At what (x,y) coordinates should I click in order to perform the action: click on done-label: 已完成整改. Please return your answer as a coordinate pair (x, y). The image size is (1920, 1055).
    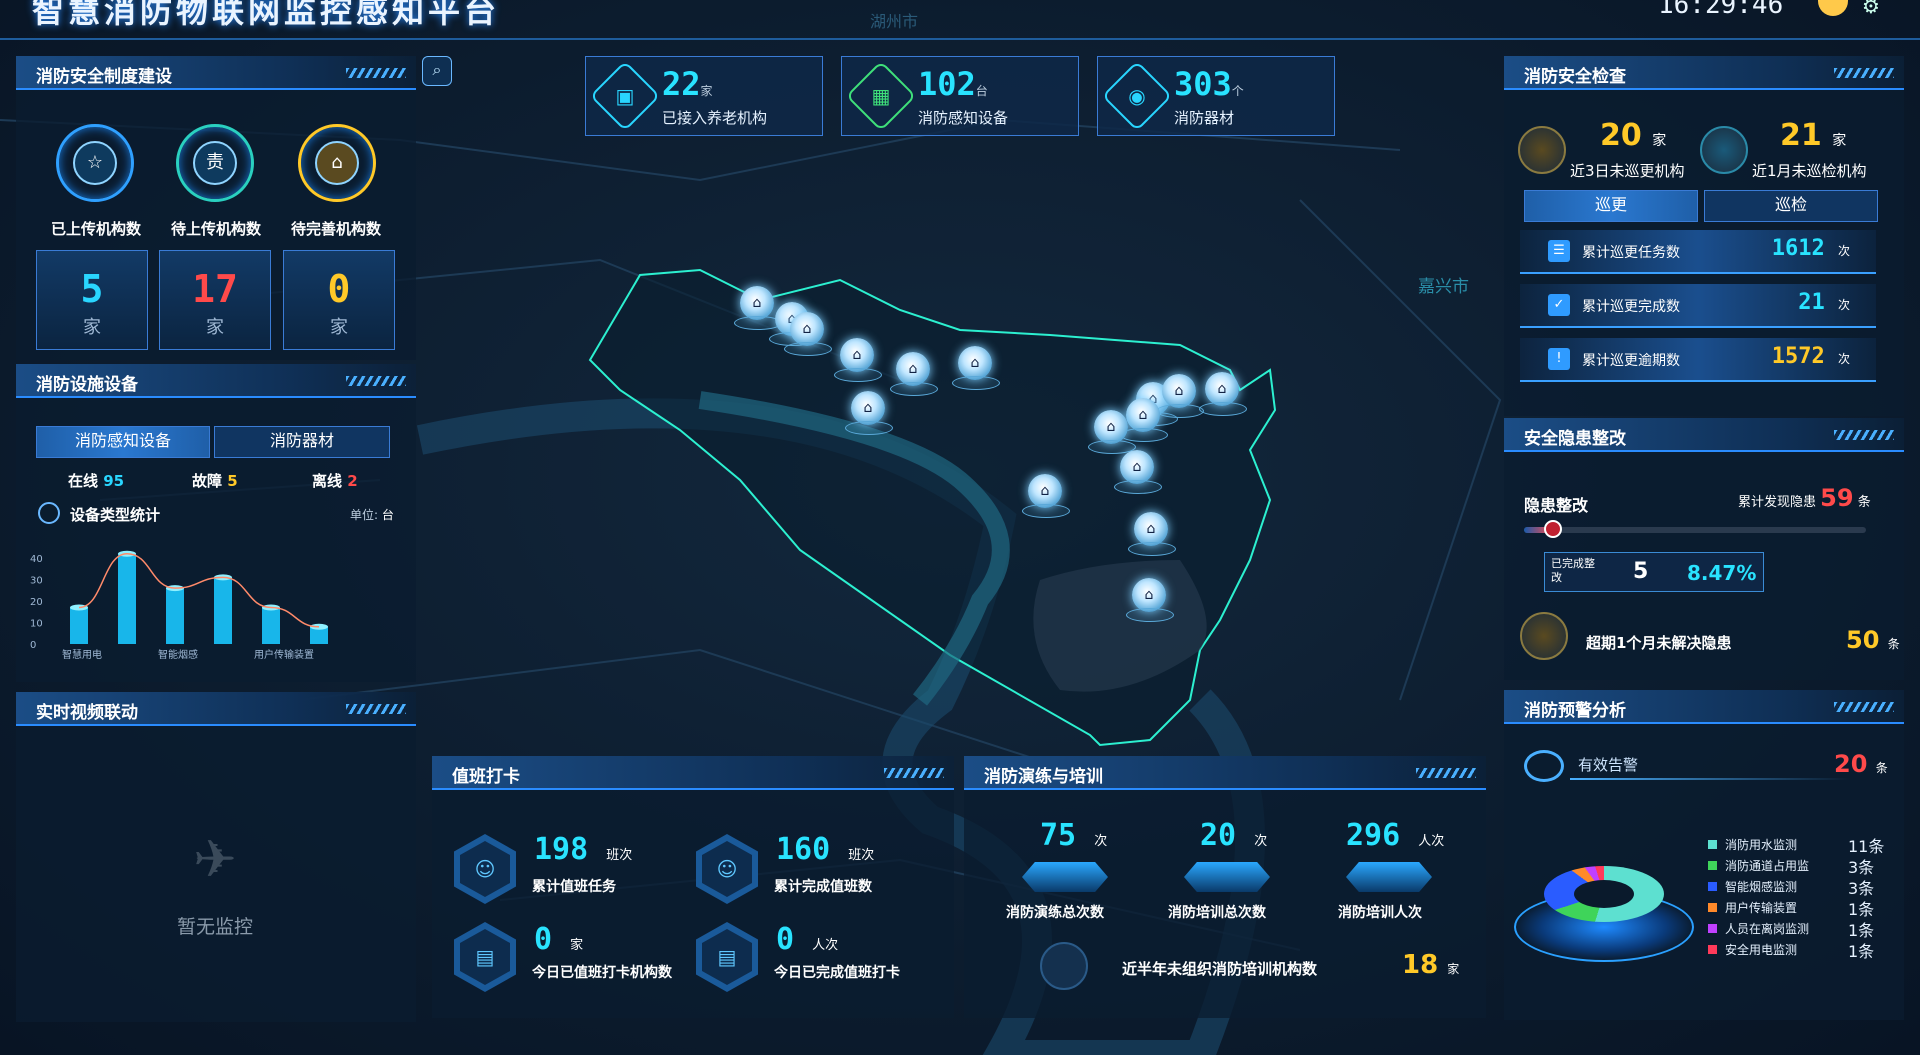
    Looking at the image, I should click on (1573, 570).